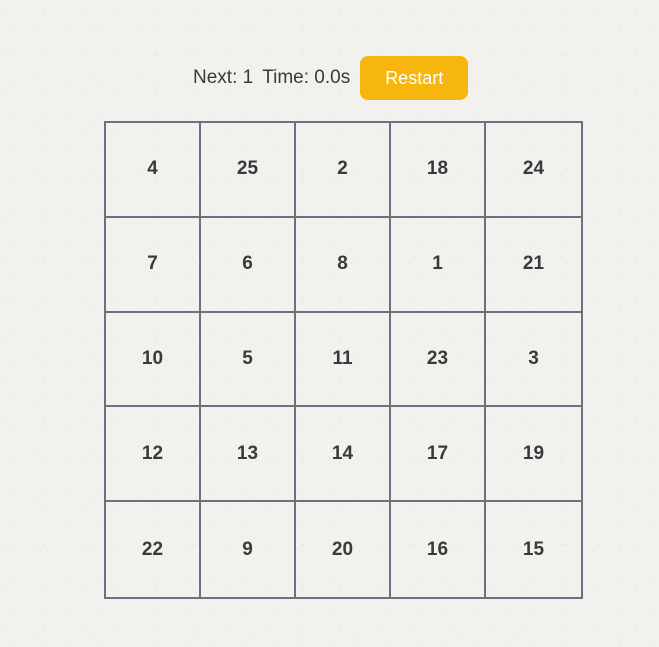 This screenshot has height=647, width=659. What do you see at coordinates (414, 78) in the screenshot?
I see `restart-button: Restart` at bounding box center [414, 78].